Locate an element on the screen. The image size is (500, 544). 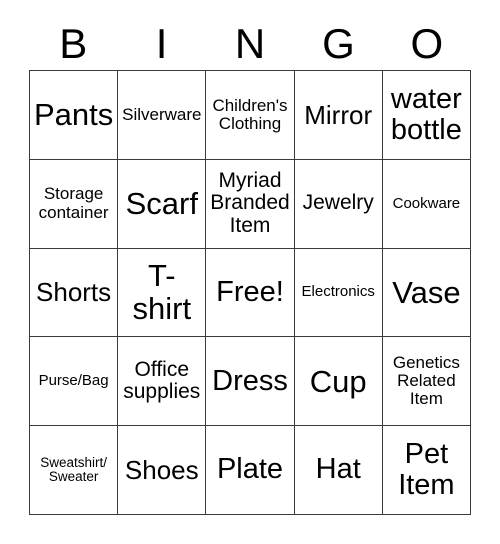
bingo-cell-label: Children's Clothing is located at coordinates (250, 114).